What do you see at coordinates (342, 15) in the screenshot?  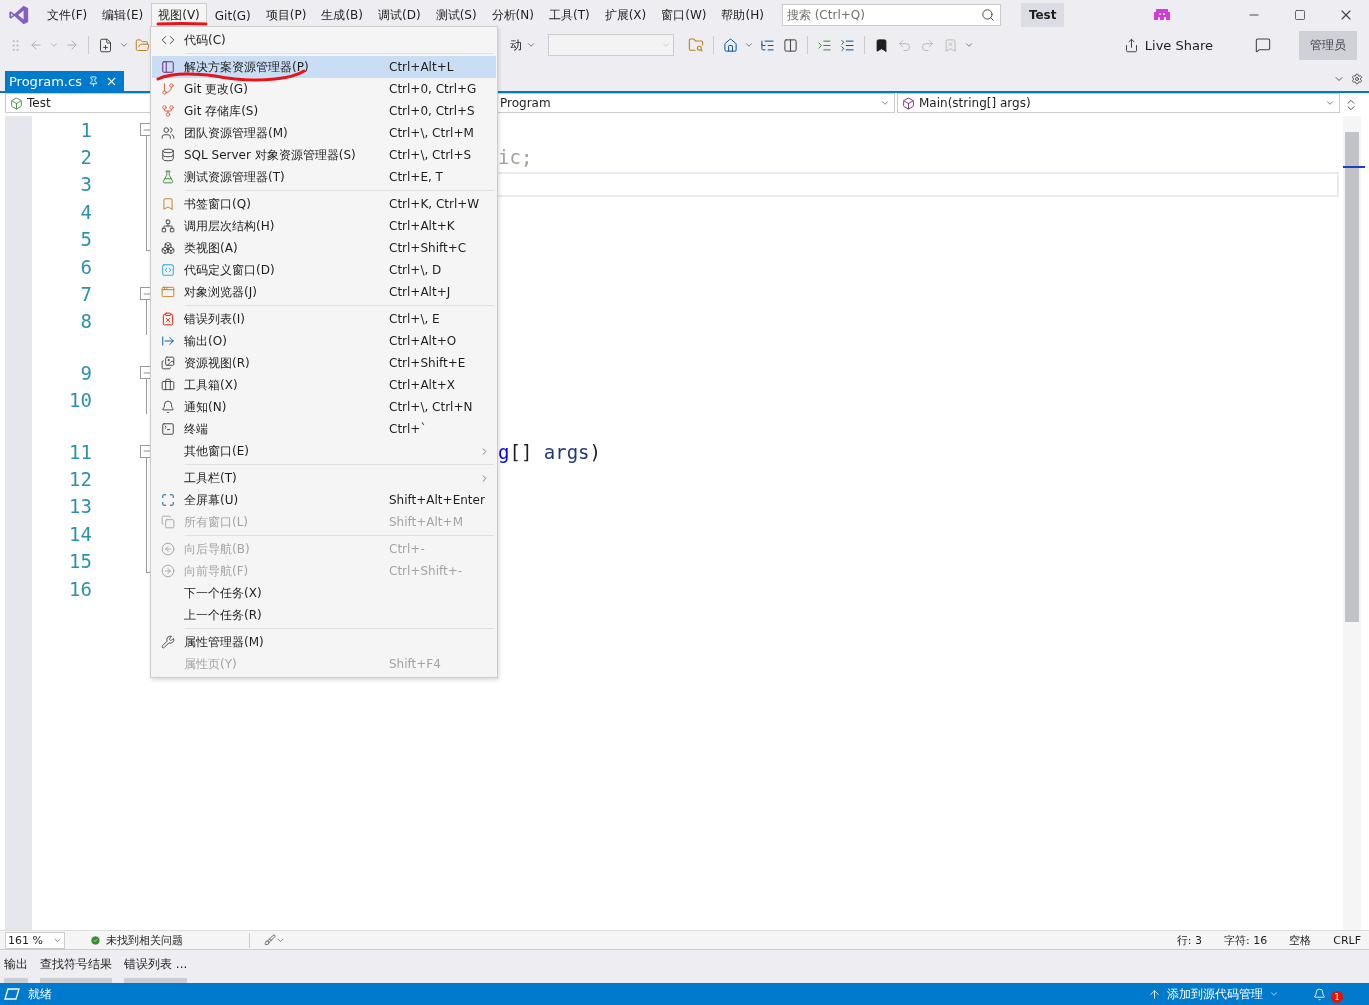 I see `menu-title: 生成(B)` at bounding box center [342, 15].